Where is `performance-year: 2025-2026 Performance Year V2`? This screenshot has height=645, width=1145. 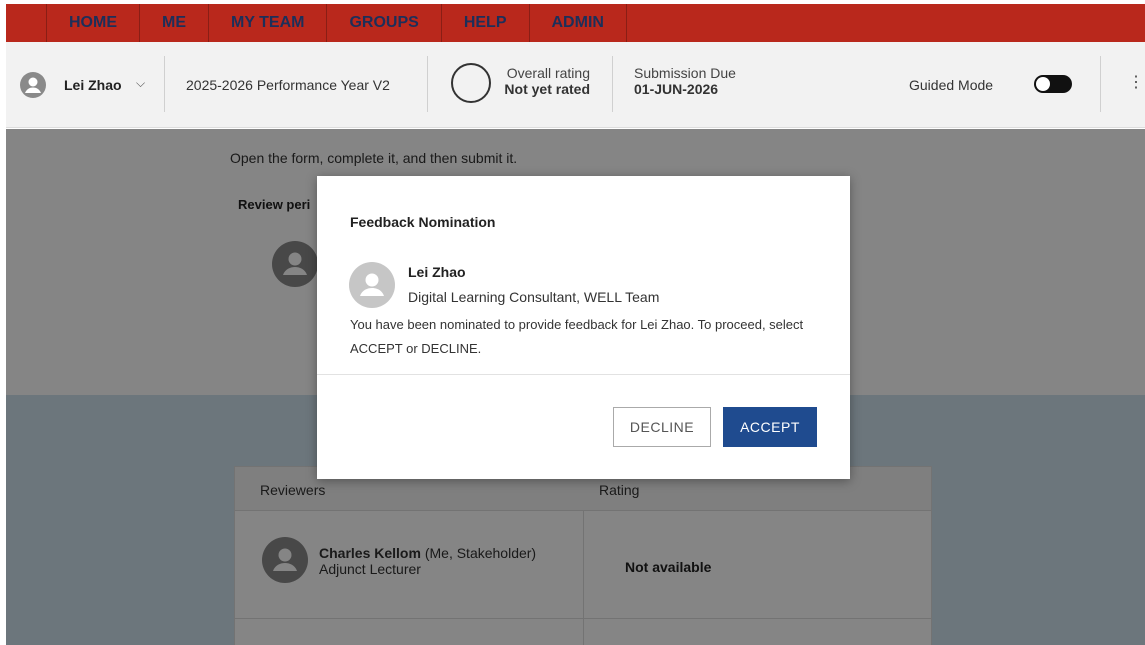
performance-year: 2025-2026 Performance Year V2 is located at coordinates (288, 85).